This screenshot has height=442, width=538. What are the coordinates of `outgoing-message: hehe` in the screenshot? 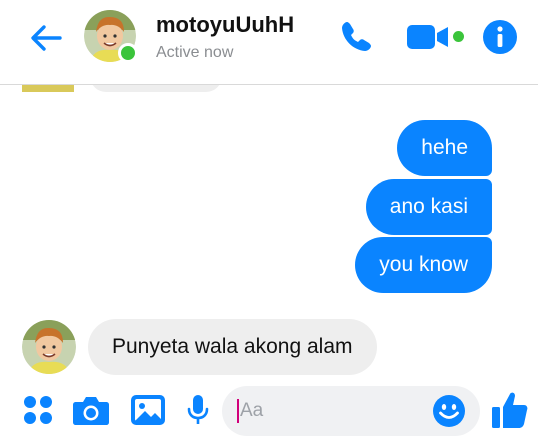 It's located at (444, 148).